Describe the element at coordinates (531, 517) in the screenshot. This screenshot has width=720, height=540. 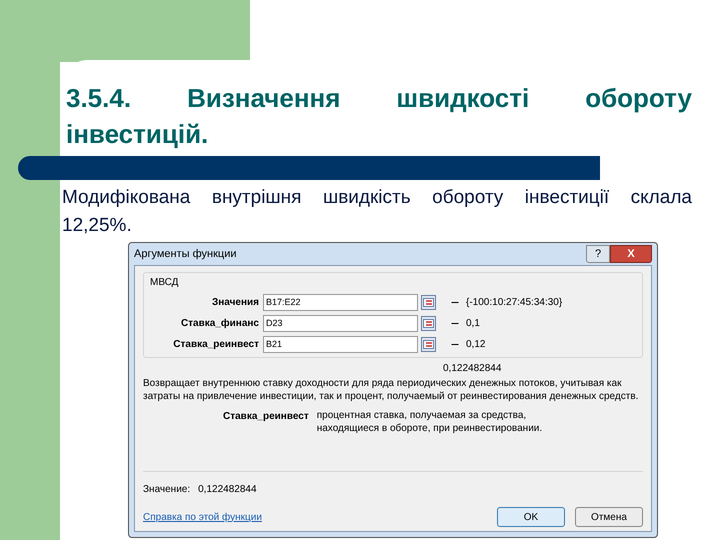
I see `ok-button: OK` at that location.